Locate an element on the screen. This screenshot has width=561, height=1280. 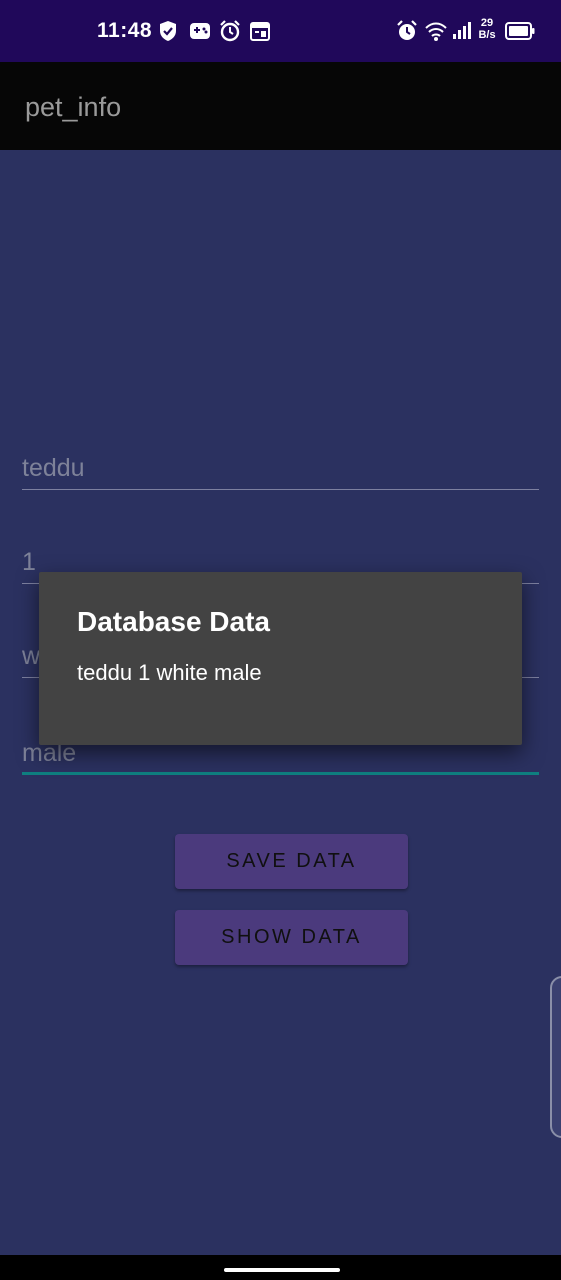
home-gesture-handle is located at coordinates (282, 1270).